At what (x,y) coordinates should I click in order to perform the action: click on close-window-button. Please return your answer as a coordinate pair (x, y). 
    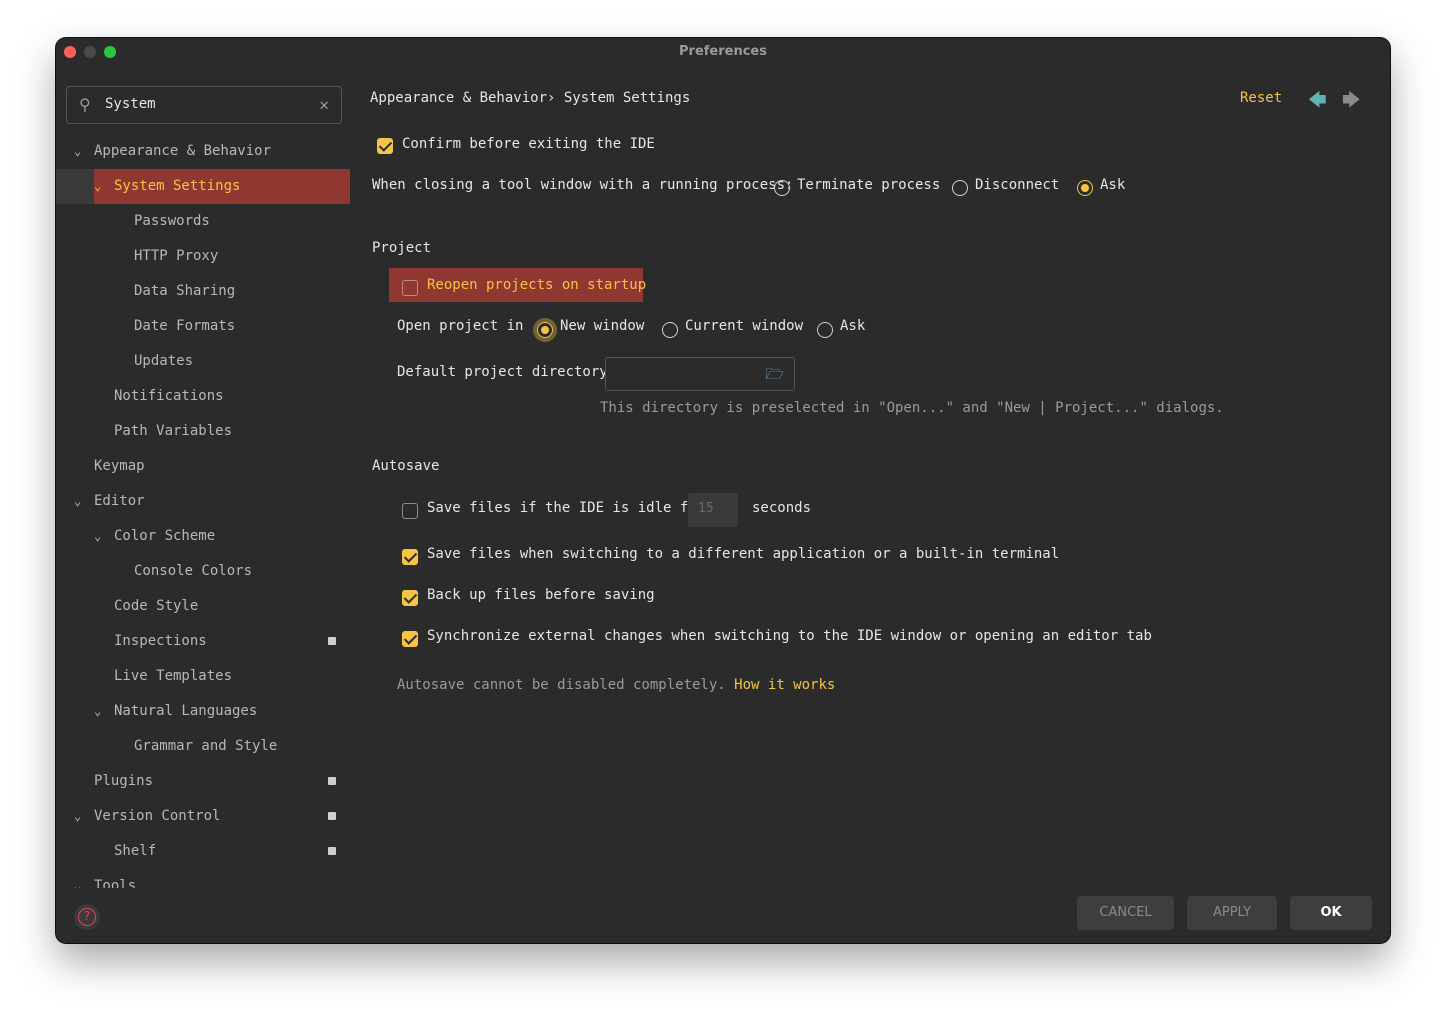
    Looking at the image, I should click on (70, 52).